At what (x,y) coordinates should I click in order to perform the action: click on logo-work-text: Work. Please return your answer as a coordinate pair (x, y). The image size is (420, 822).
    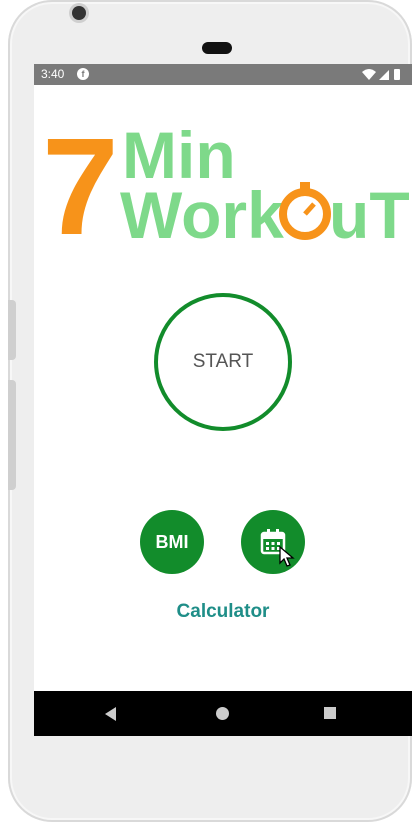
    Looking at the image, I should click on (202, 210).